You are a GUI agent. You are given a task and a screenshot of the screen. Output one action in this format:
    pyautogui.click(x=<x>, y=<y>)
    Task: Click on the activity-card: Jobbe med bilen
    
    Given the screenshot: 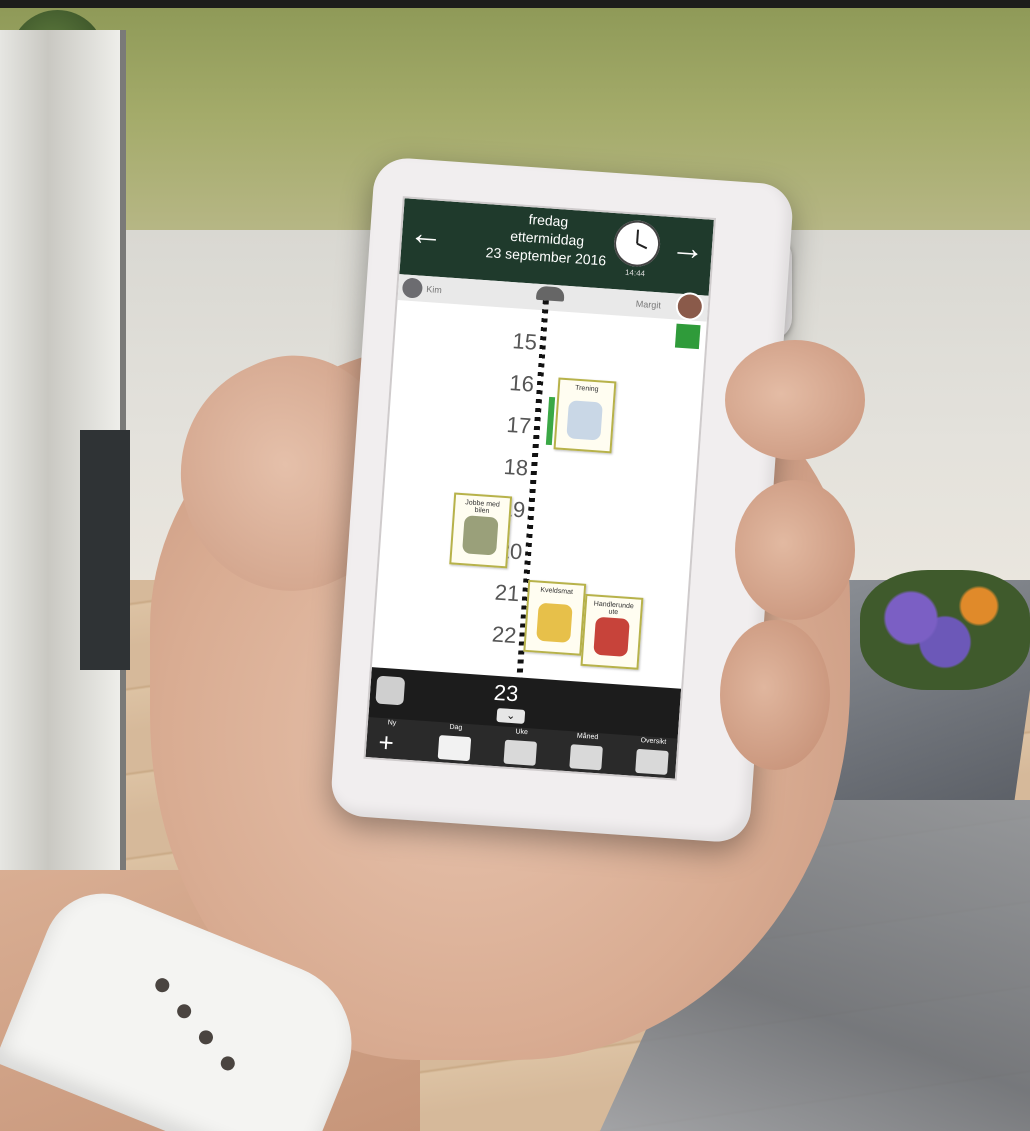 What is the action you would take?
    pyautogui.click(x=481, y=530)
    